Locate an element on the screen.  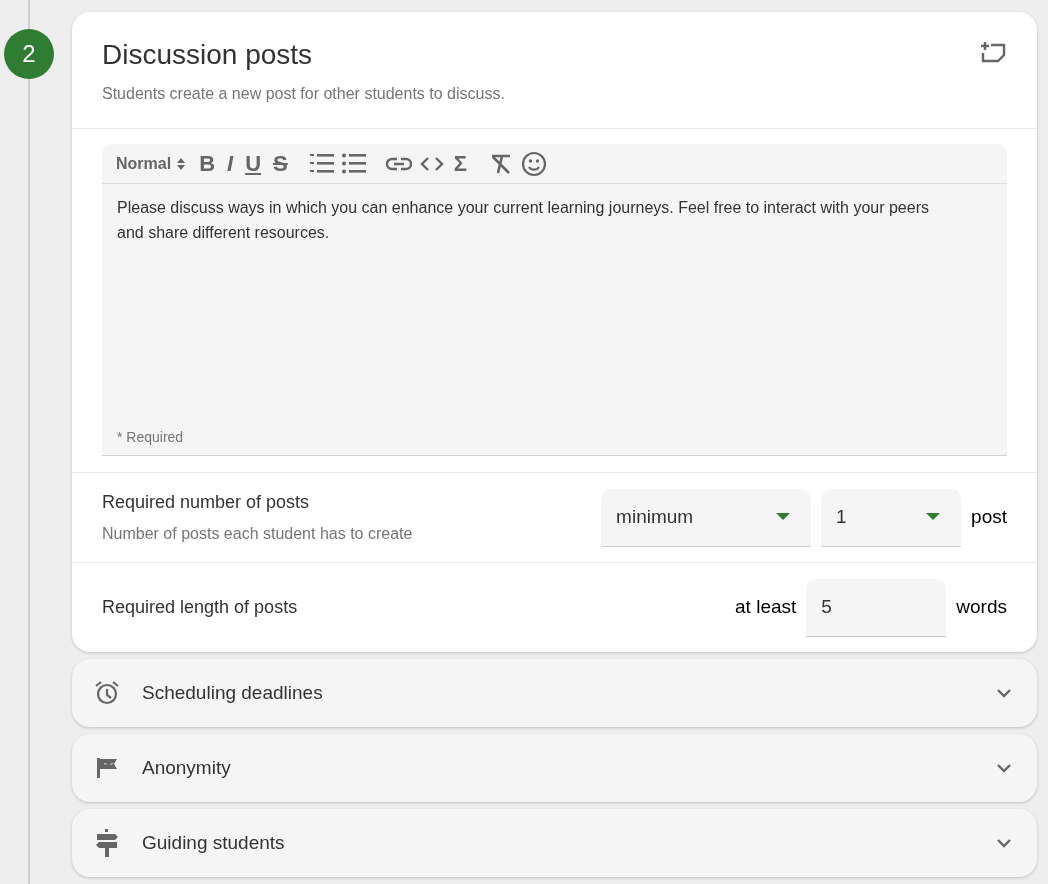
italic-button: I is located at coordinates (230, 163).